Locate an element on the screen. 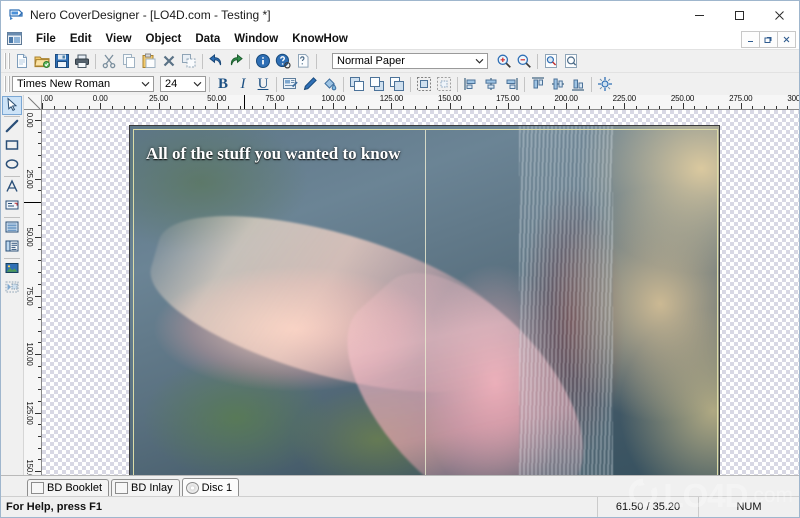 This screenshot has width=800, height=518. mdi-restore-button is located at coordinates (768, 39).